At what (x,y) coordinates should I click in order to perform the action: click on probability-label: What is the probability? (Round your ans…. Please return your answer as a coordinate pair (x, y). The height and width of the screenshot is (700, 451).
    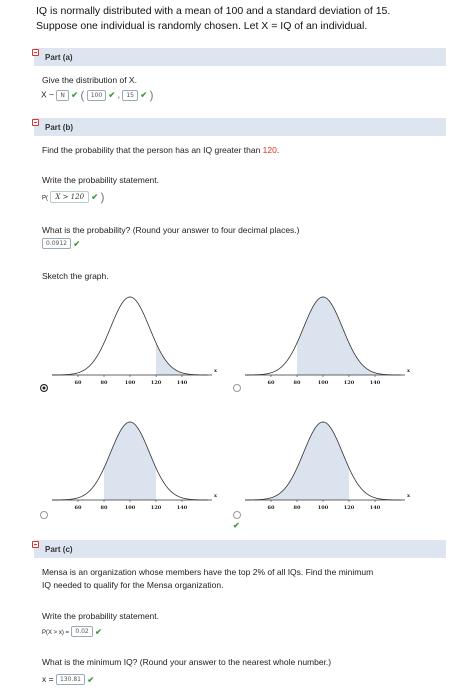
    Looking at the image, I should click on (171, 230).